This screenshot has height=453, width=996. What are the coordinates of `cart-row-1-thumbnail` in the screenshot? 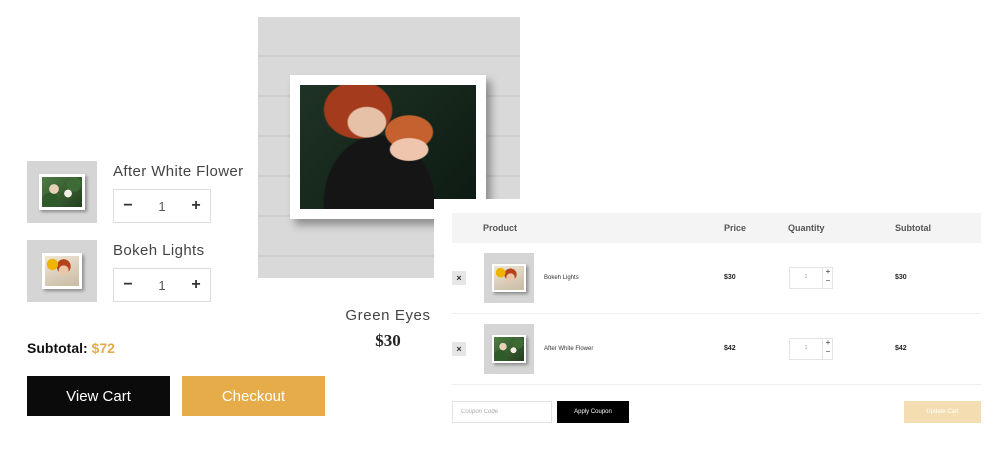 It's located at (509, 278).